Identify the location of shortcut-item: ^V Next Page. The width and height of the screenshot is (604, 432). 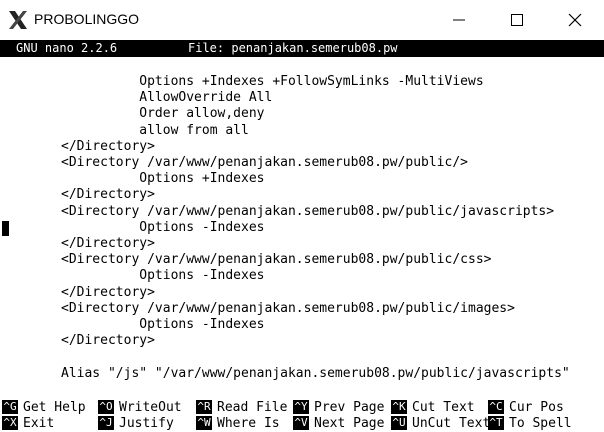
(338, 424).